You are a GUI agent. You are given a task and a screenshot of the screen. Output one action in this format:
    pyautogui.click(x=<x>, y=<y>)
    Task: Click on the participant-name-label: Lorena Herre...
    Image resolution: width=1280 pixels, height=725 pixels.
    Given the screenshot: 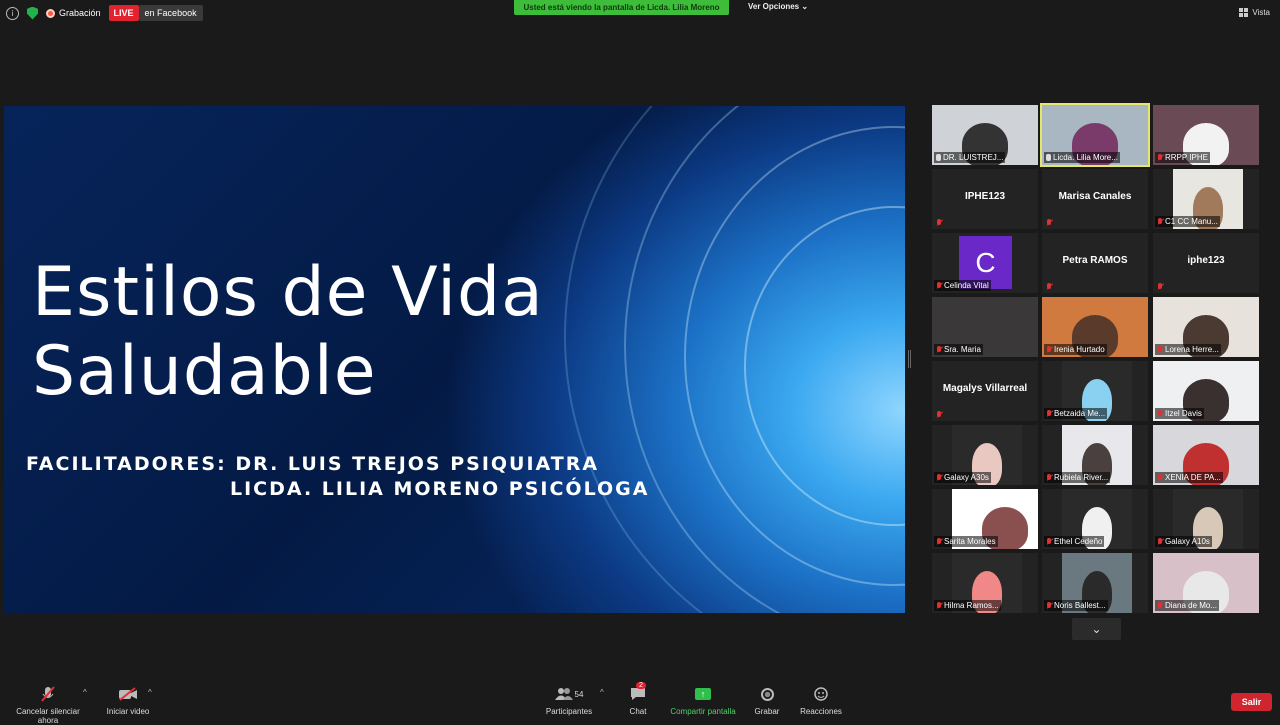 What is the action you would take?
    pyautogui.click(x=1188, y=349)
    